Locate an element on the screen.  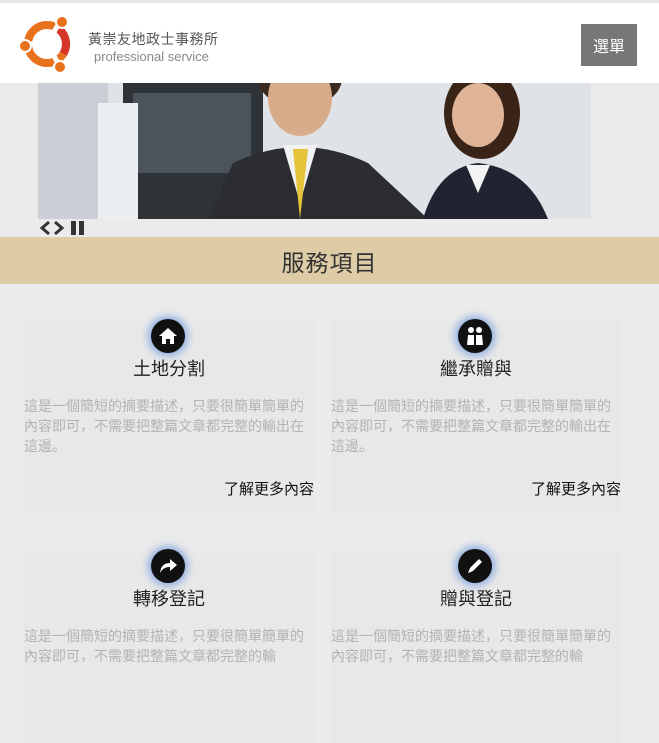
slider-controls is located at coordinates (63, 228).